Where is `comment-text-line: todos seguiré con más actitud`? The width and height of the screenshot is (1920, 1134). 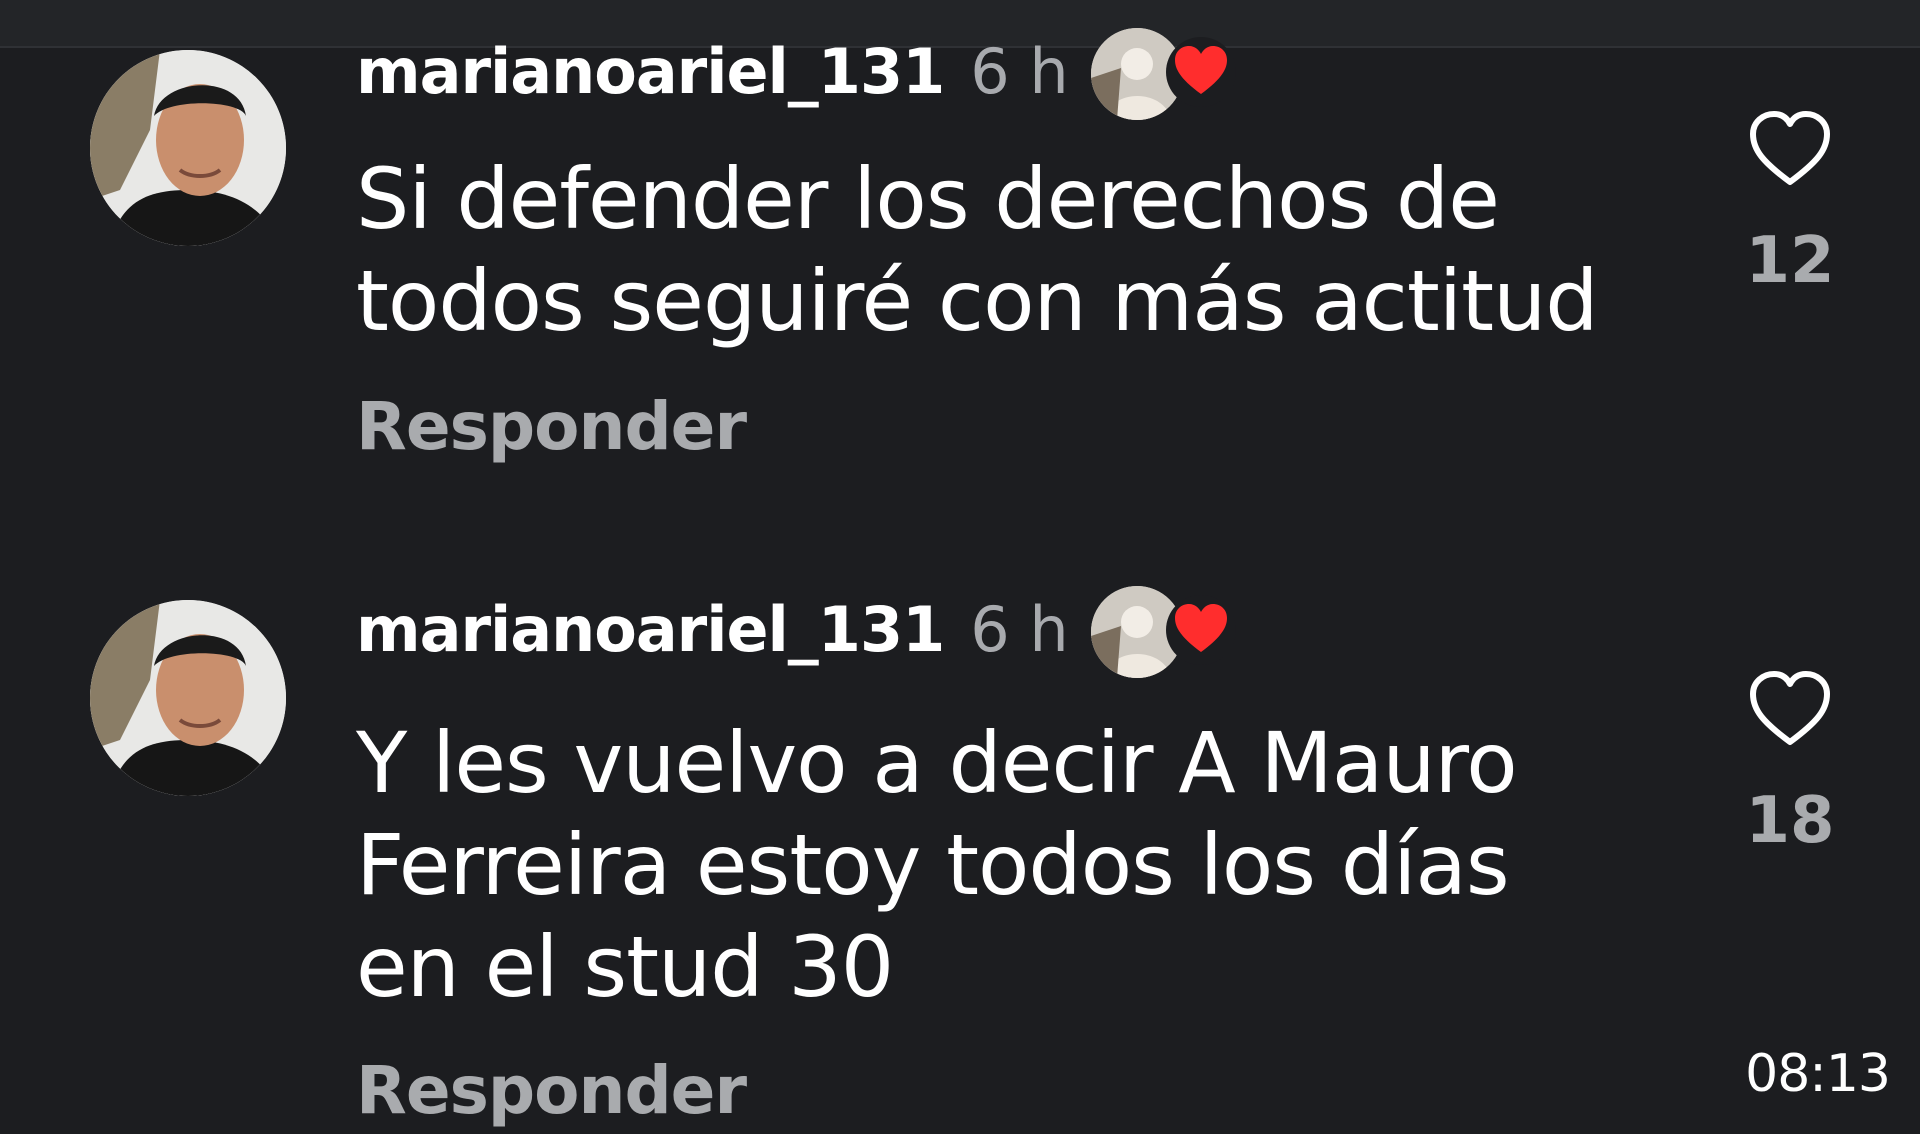 comment-text-line: todos seguiré con más actitud is located at coordinates (977, 301).